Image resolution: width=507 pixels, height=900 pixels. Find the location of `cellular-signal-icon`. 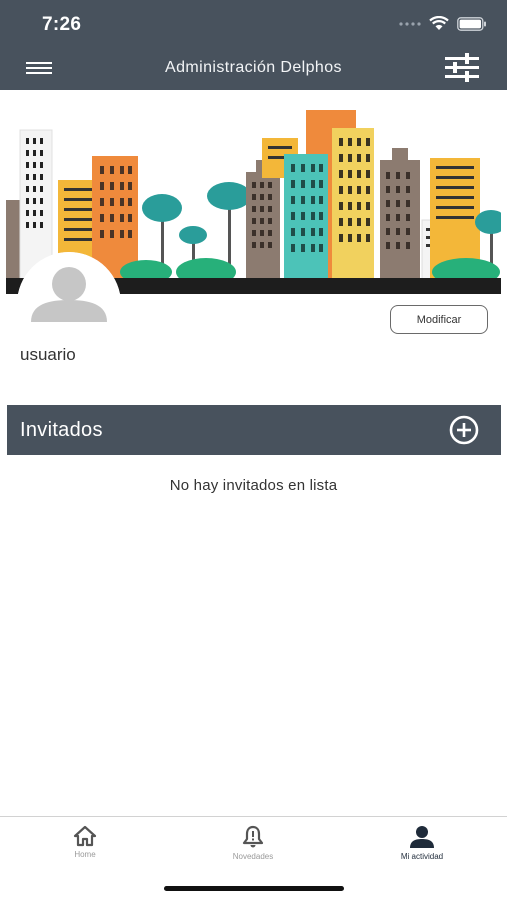

cellular-signal-icon is located at coordinates (410, 23).